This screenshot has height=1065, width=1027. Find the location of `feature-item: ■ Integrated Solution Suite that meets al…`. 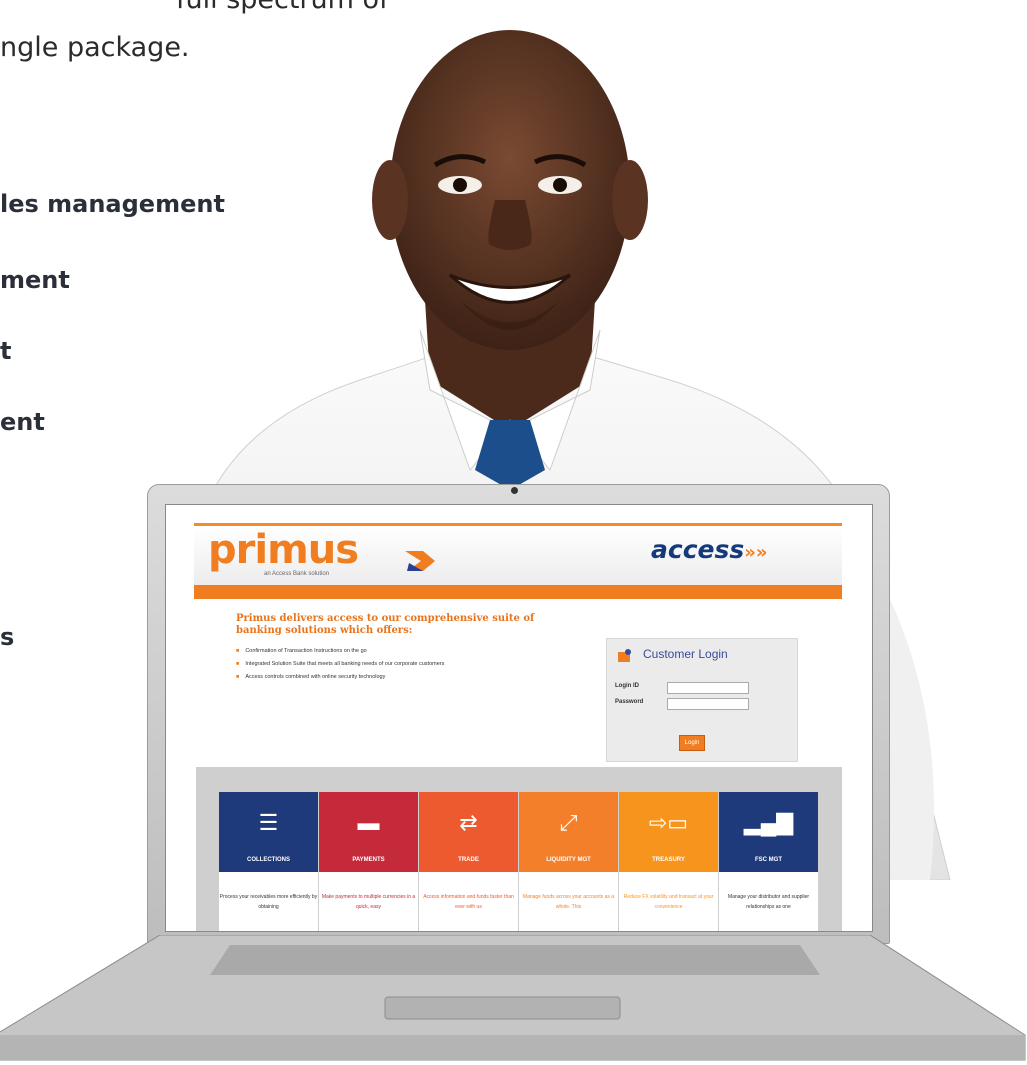

feature-item: ■ Integrated Solution Suite that meets al… is located at coordinates (340, 664).